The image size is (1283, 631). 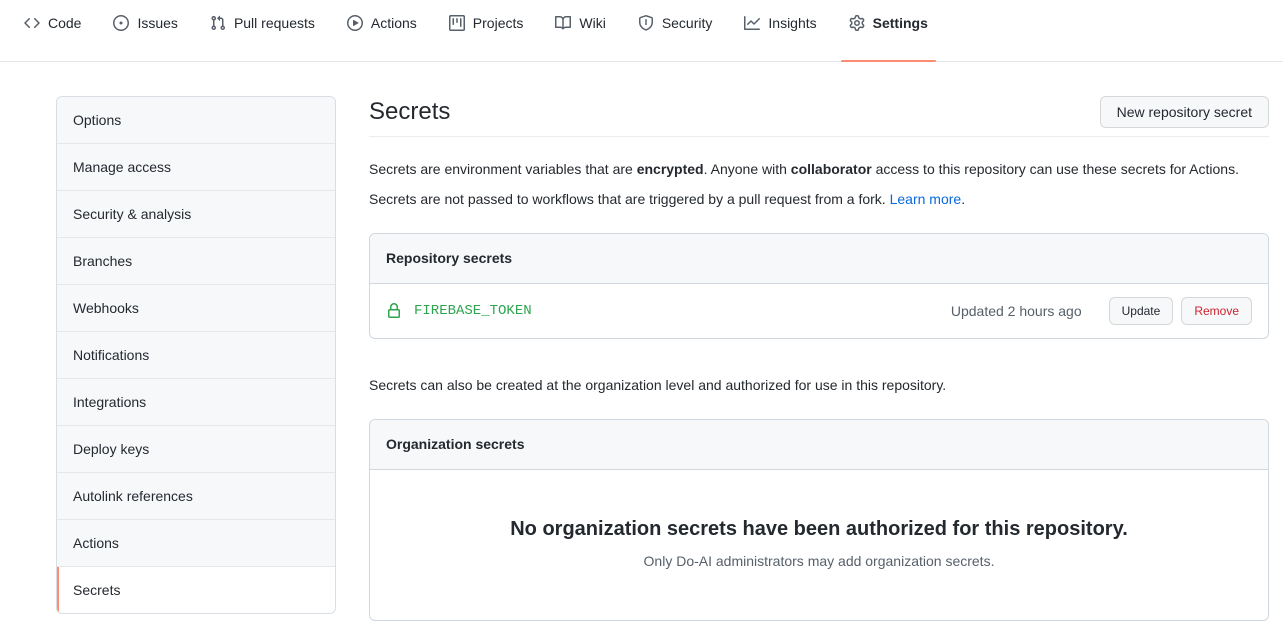 I want to click on secret-name: FIREBASE_TOKEN, so click(x=473, y=311).